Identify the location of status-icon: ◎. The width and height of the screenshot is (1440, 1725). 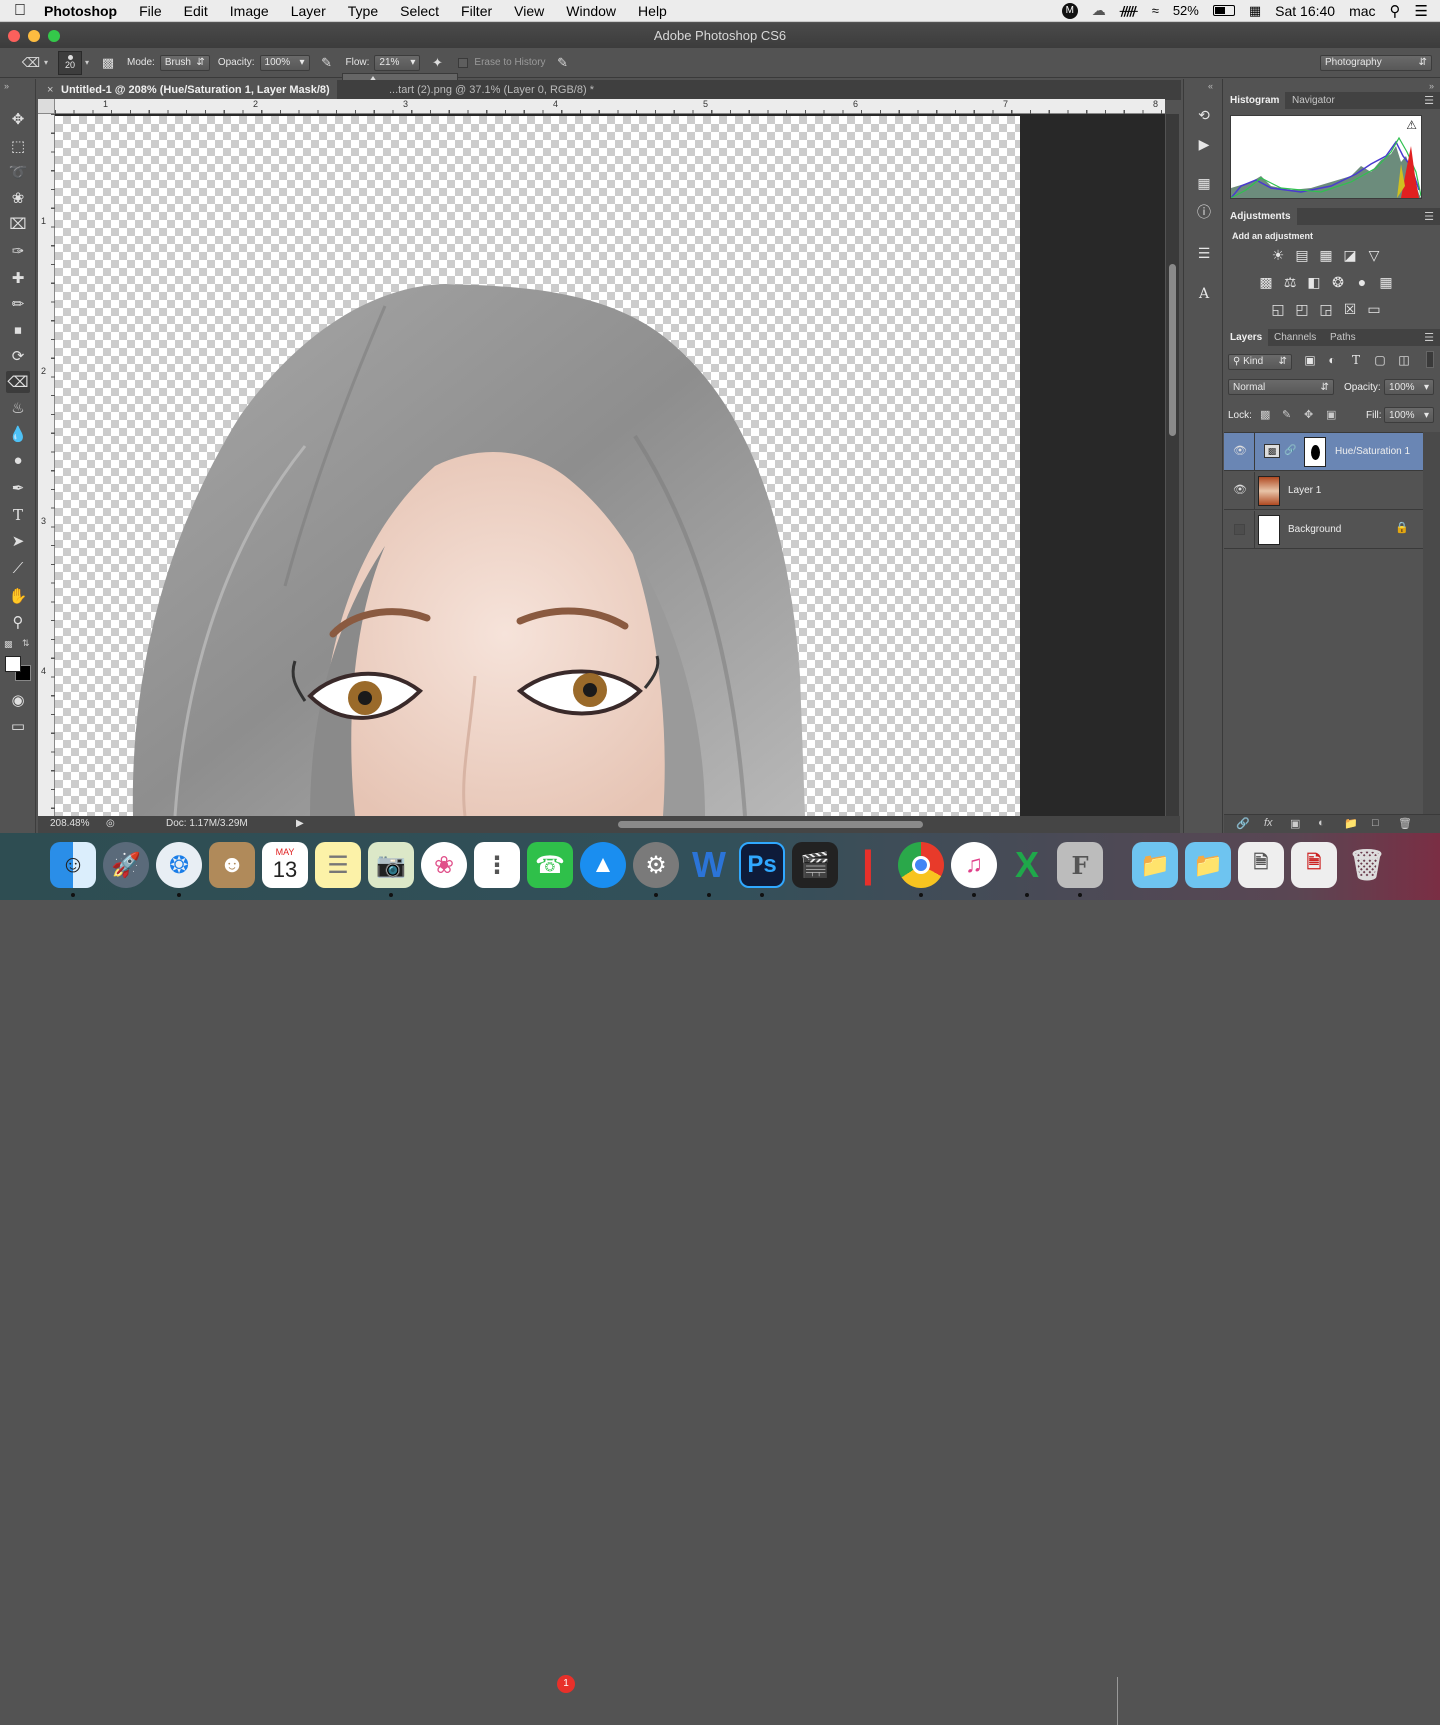
(110, 823).